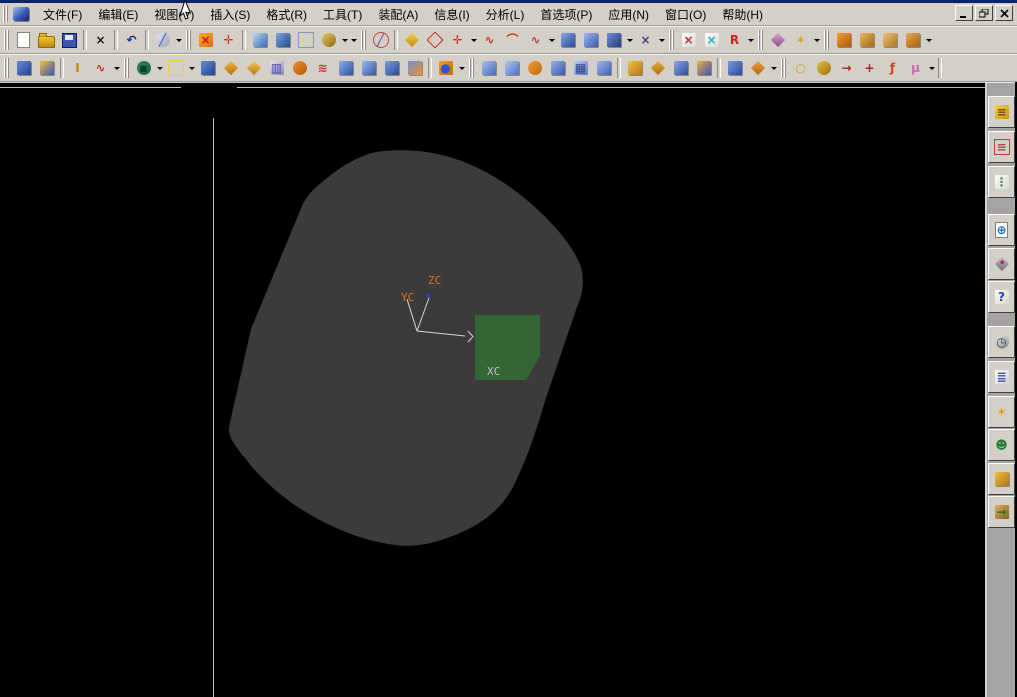  What do you see at coordinates (131, 40) in the screenshot?
I see `undo-button: ↶` at bounding box center [131, 40].